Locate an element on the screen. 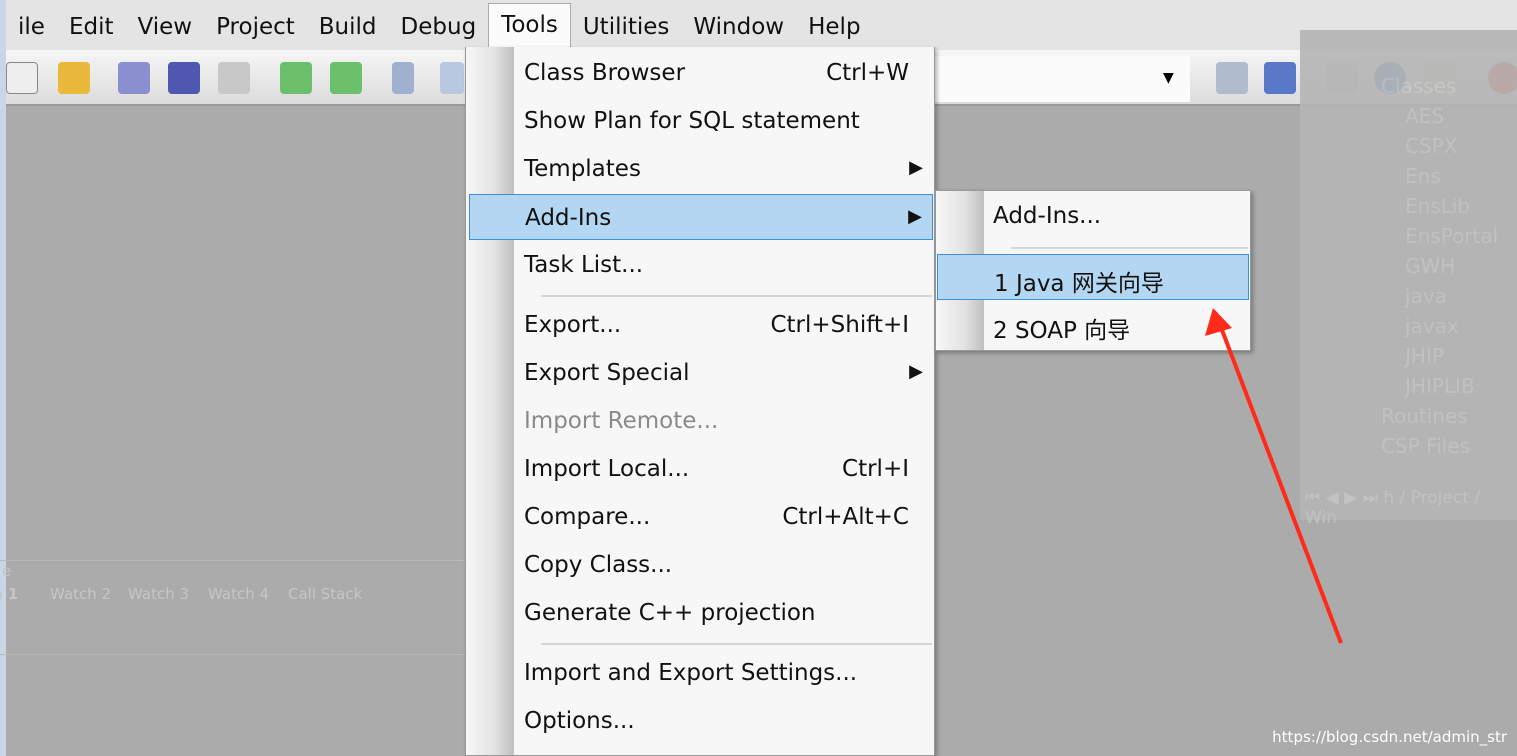  watch-tab: Watch 4 is located at coordinates (238, 594).